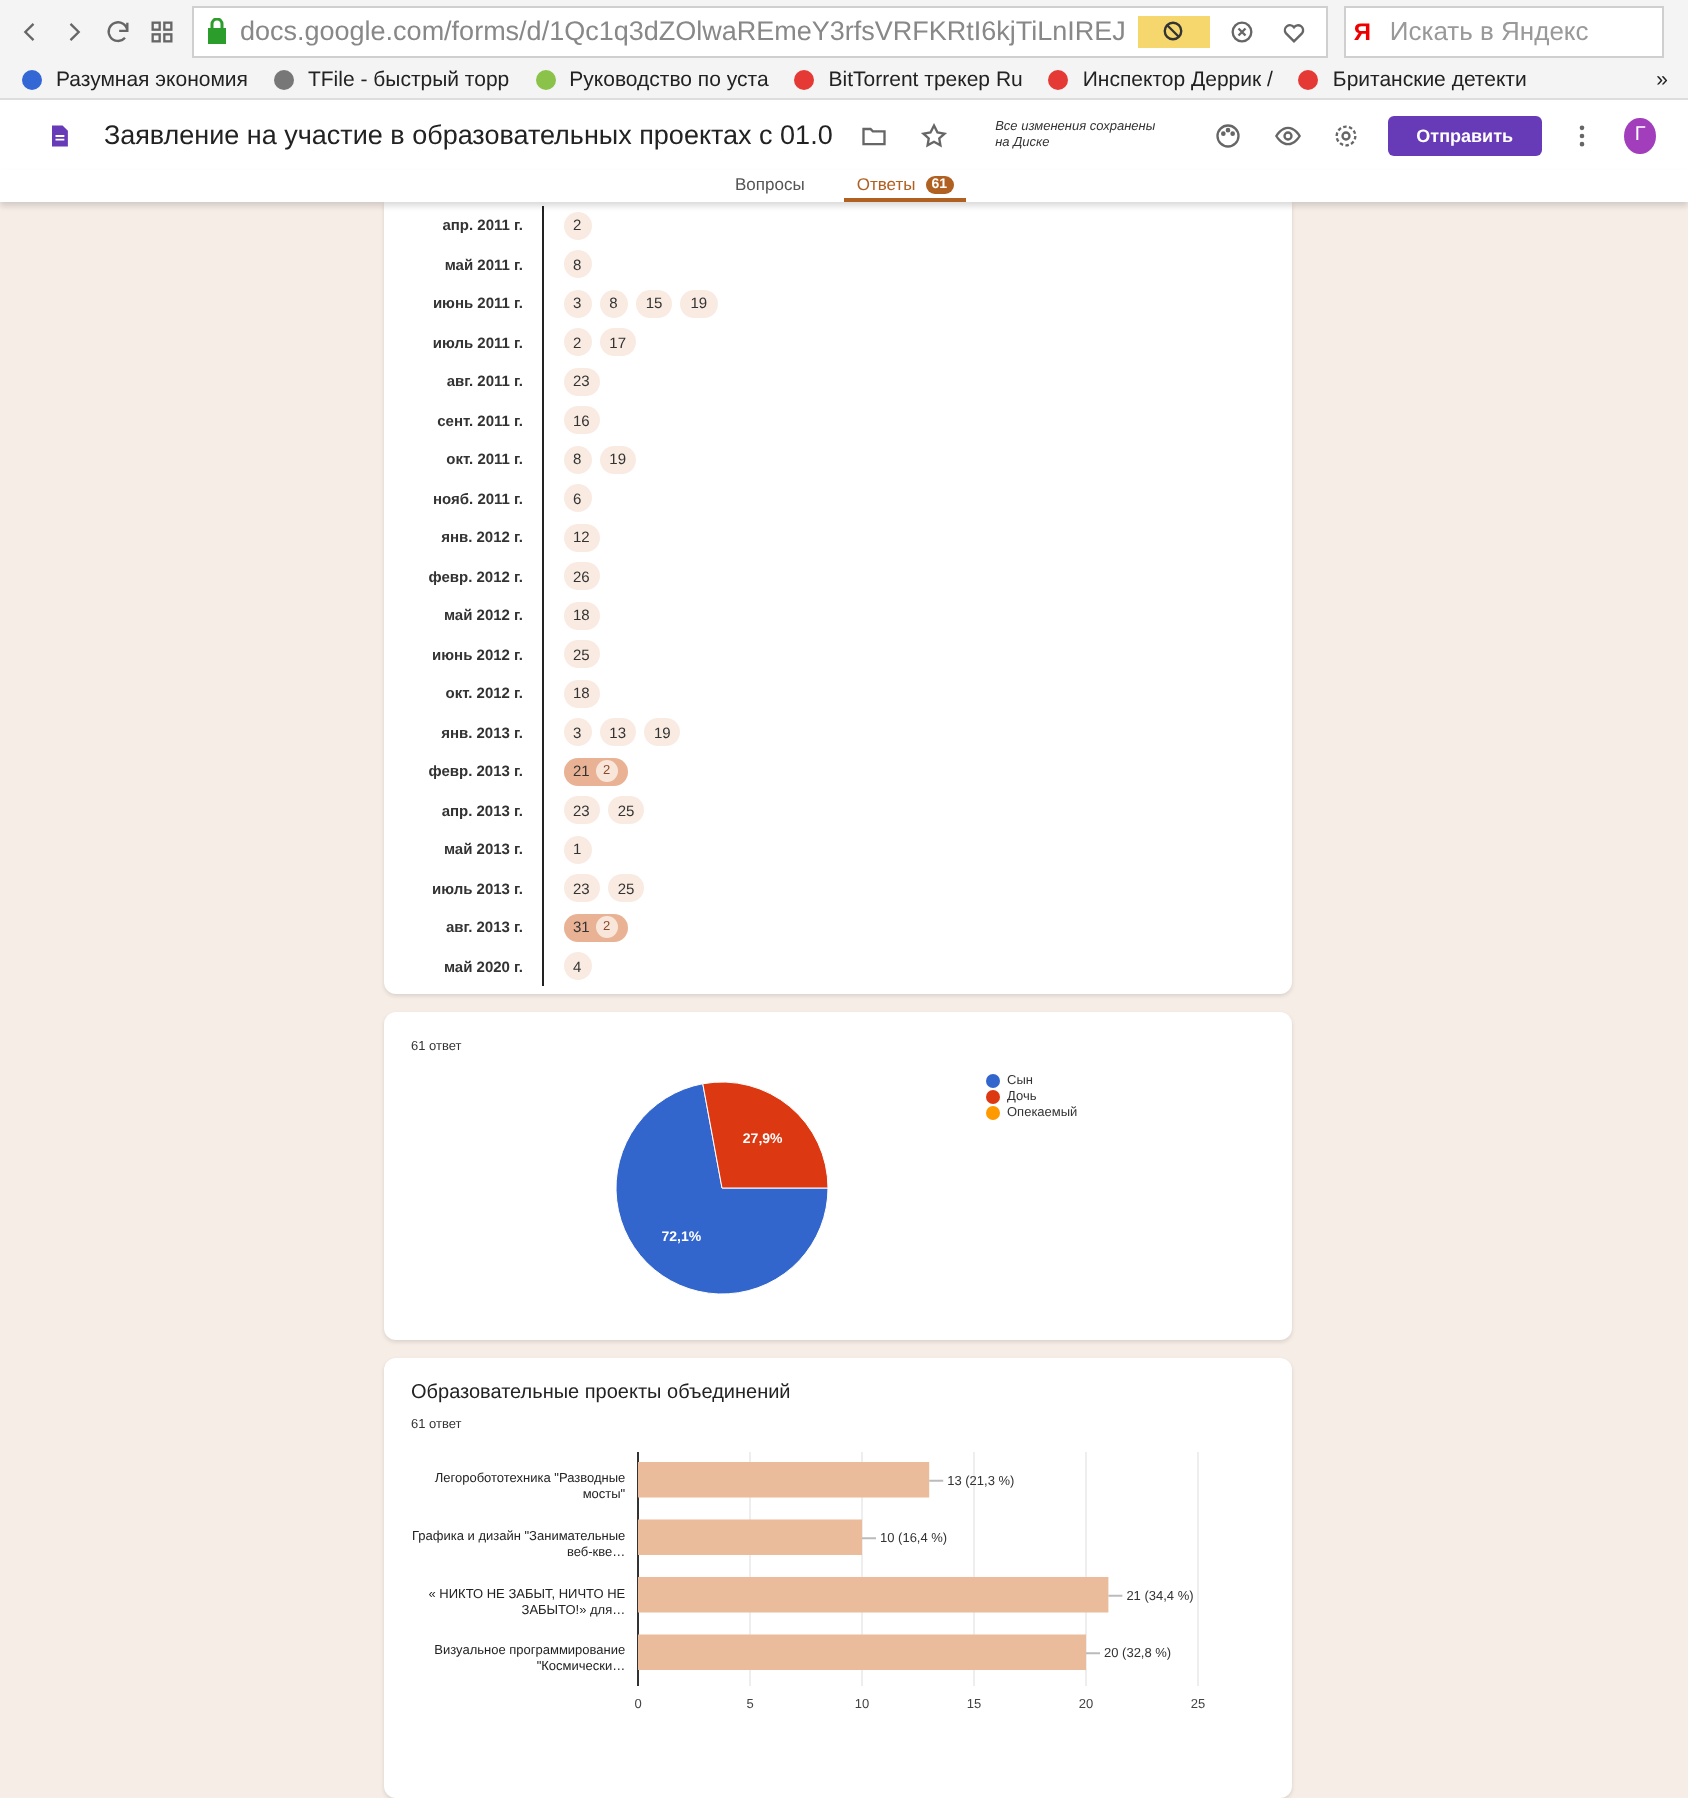 This screenshot has height=1798, width=1688. What do you see at coordinates (468, 135) in the screenshot?
I see `form-title: Заявление на участие в образовательных проектах с 01.0` at bounding box center [468, 135].